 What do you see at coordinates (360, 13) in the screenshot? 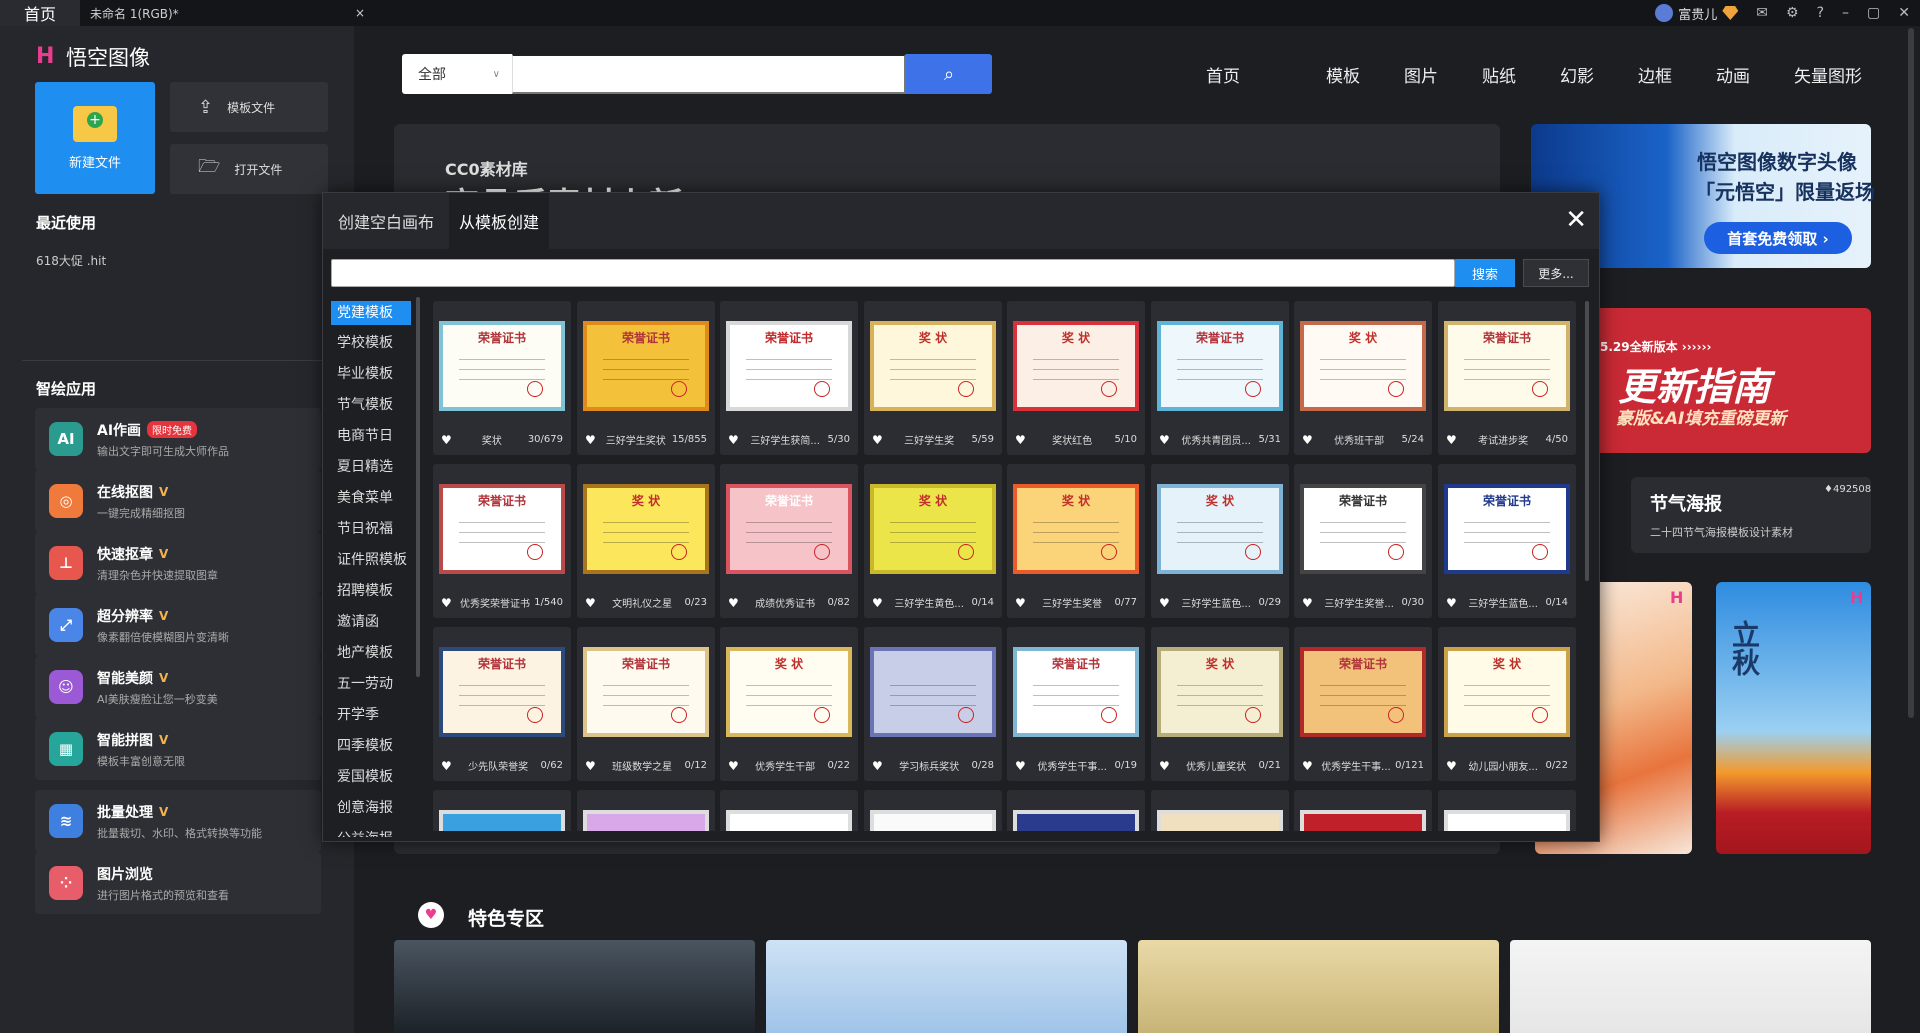
I see `document-tab-close-icon: ×` at bounding box center [360, 13].